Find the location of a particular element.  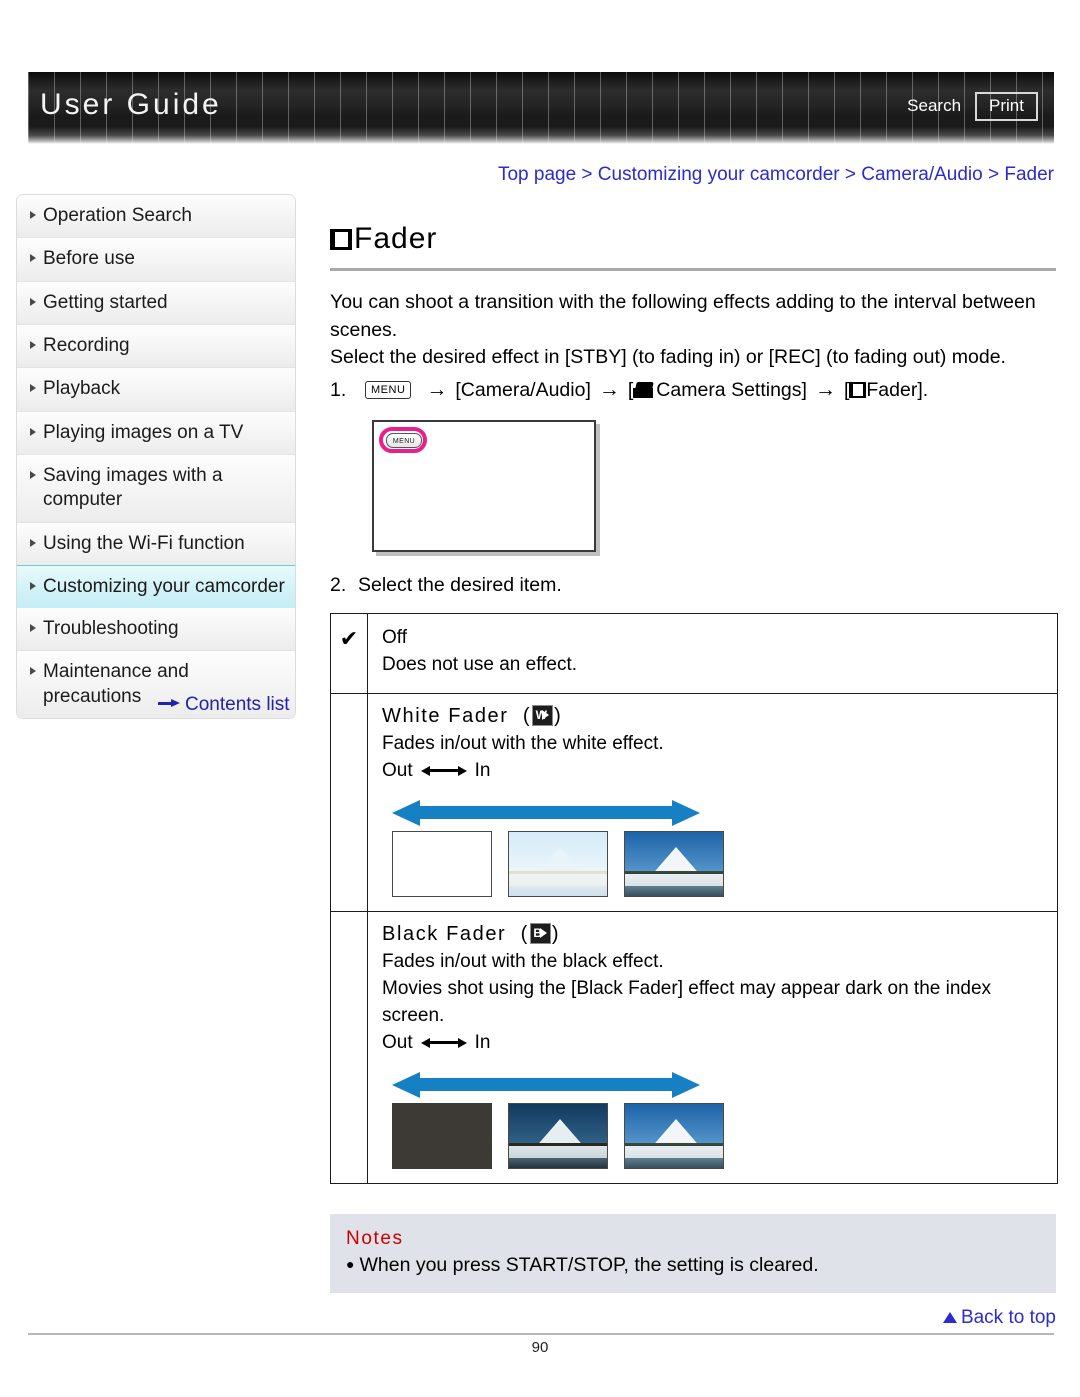

step-2-number: 2. is located at coordinates (338, 585).